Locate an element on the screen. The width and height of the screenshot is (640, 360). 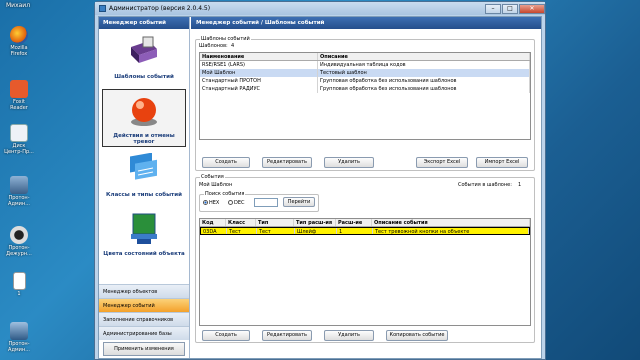
templates-icon is located at coordinates (144, 49).